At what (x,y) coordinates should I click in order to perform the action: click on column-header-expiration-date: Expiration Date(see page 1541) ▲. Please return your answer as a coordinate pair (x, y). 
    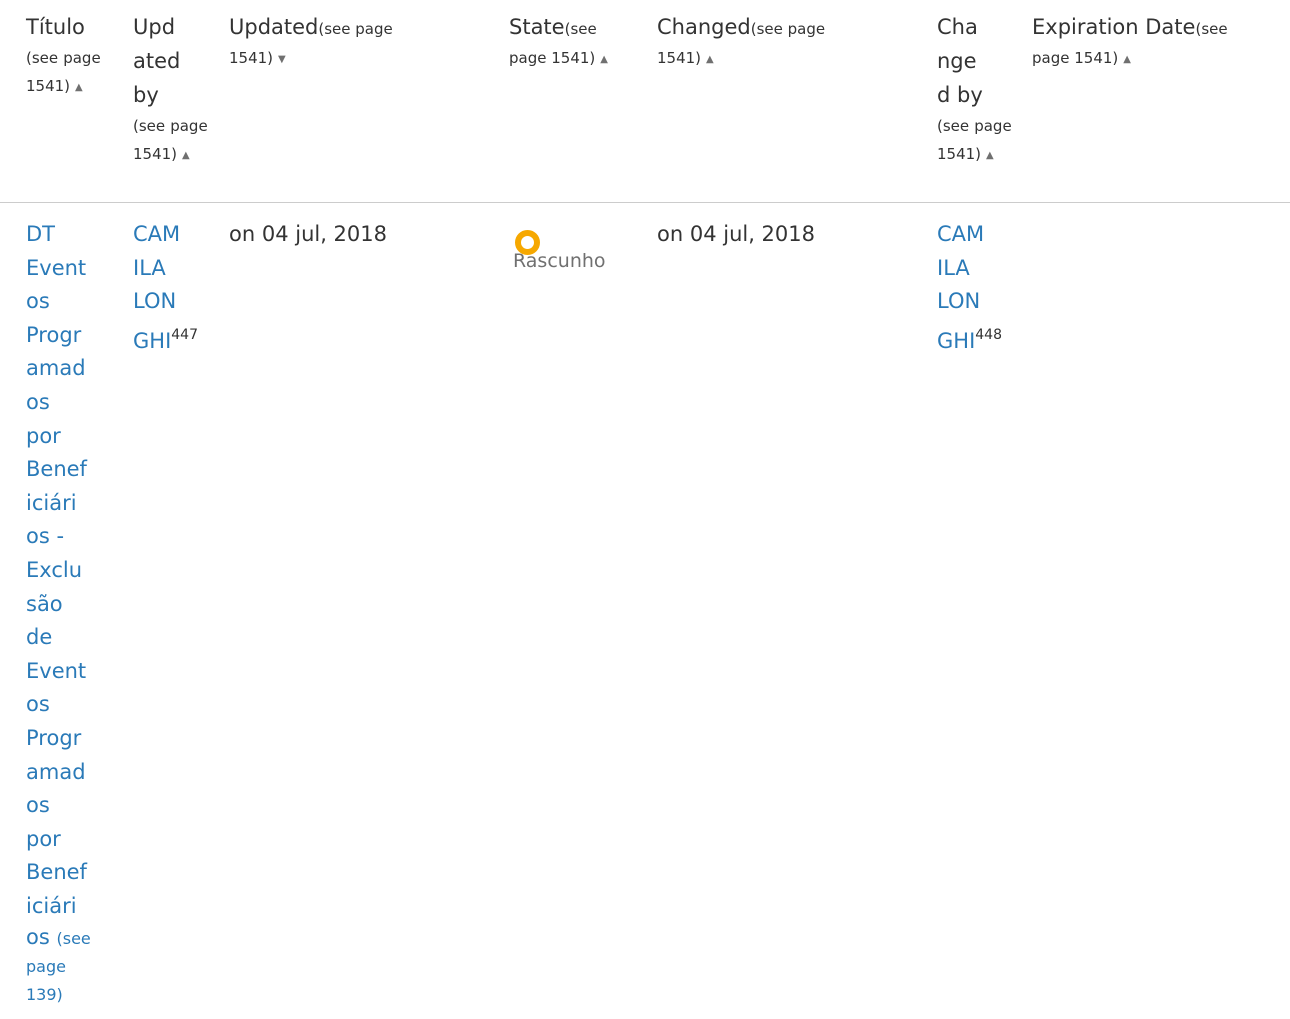
    Looking at the image, I should click on (1157, 41).